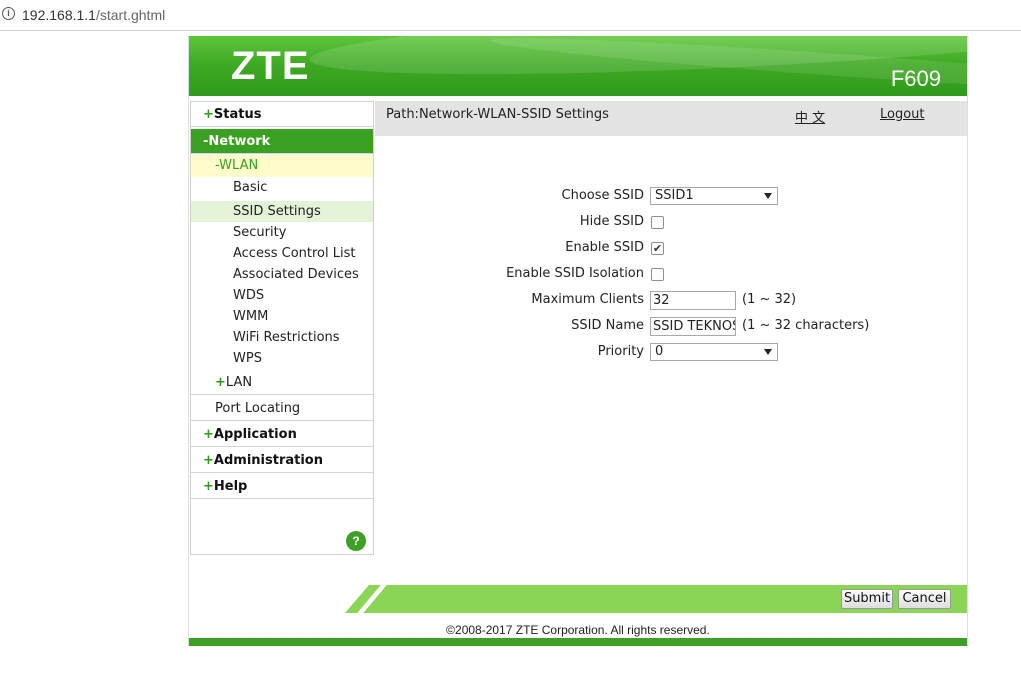 The image size is (1021, 675). I want to click on maximum-clients-hint: (1 ~ 32), so click(769, 299).